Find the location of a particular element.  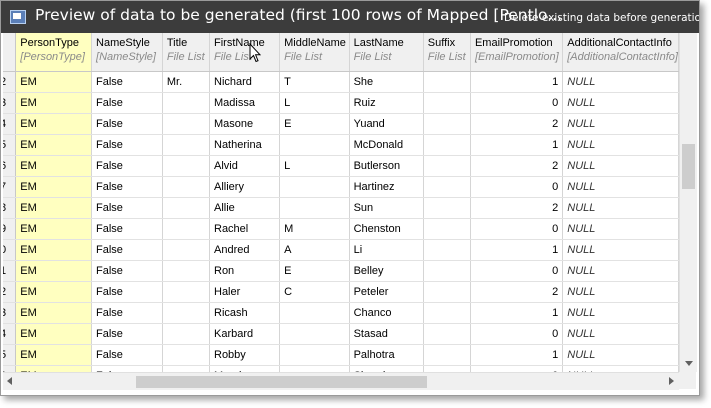

row-number: 3 is located at coordinates (10, 103).